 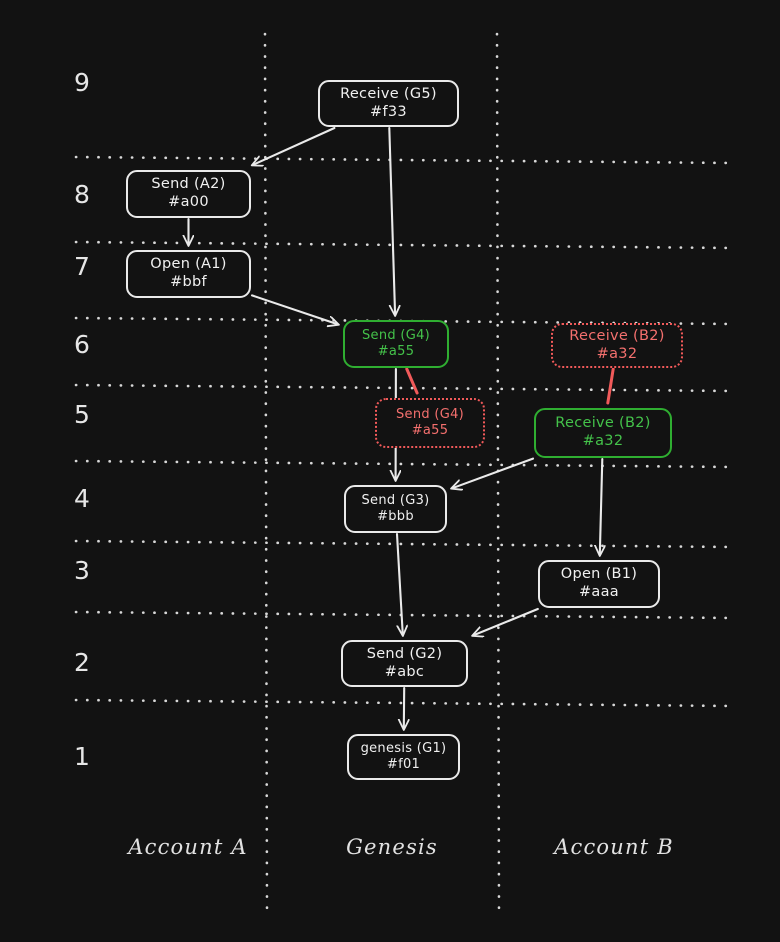 I want to click on node-title: Open (A1), so click(x=188, y=264).